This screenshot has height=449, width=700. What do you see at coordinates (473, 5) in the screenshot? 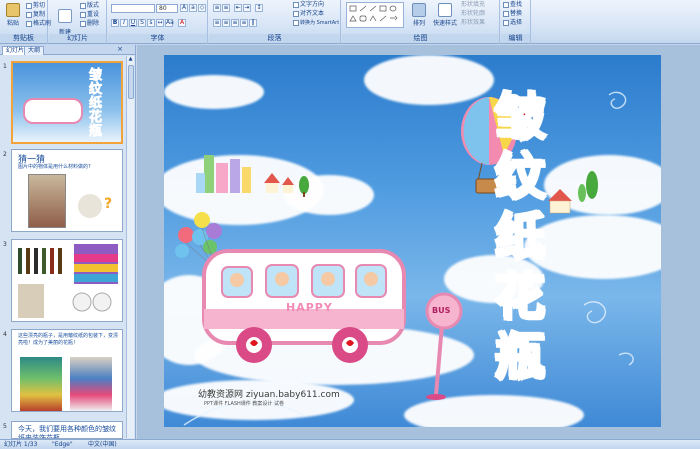
I see `shape-fill-button: 形状填充` at bounding box center [473, 5].